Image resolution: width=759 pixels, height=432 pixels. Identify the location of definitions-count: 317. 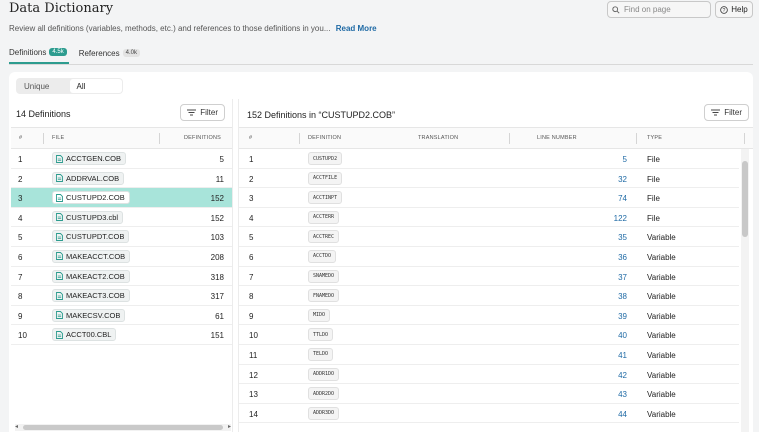
(217, 297).